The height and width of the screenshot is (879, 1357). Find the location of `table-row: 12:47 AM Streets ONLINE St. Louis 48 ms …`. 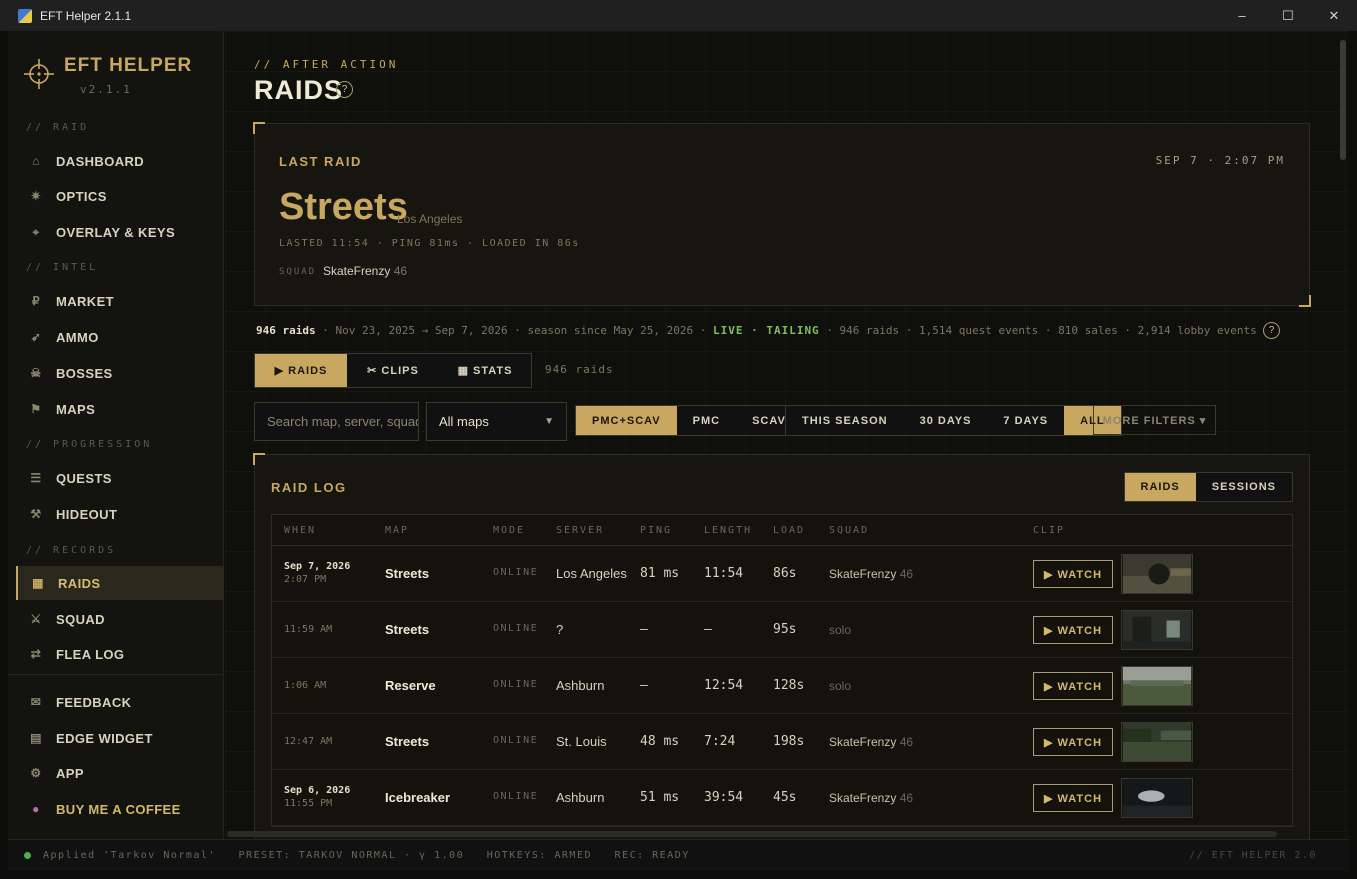

table-row: 12:47 AM Streets ONLINE St. Louis 48 ms … is located at coordinates (782, 742).